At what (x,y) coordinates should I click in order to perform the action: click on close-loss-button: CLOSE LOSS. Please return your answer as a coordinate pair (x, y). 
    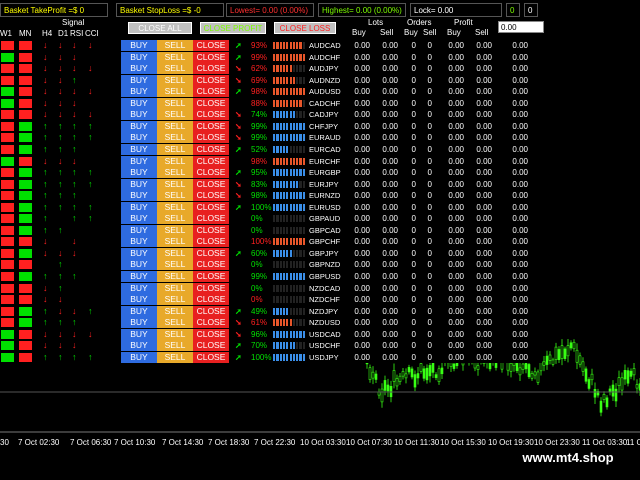
    Looking at the image, I should click on (305, 28).